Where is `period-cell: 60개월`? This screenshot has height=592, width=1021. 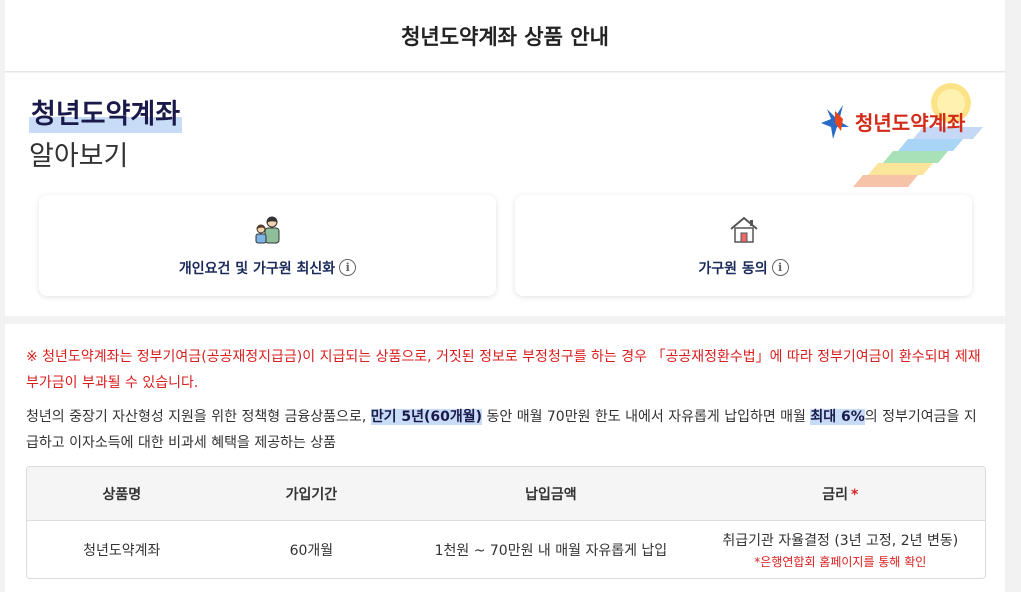
period-cell: 60개월 is located at coordinates (311, 550).